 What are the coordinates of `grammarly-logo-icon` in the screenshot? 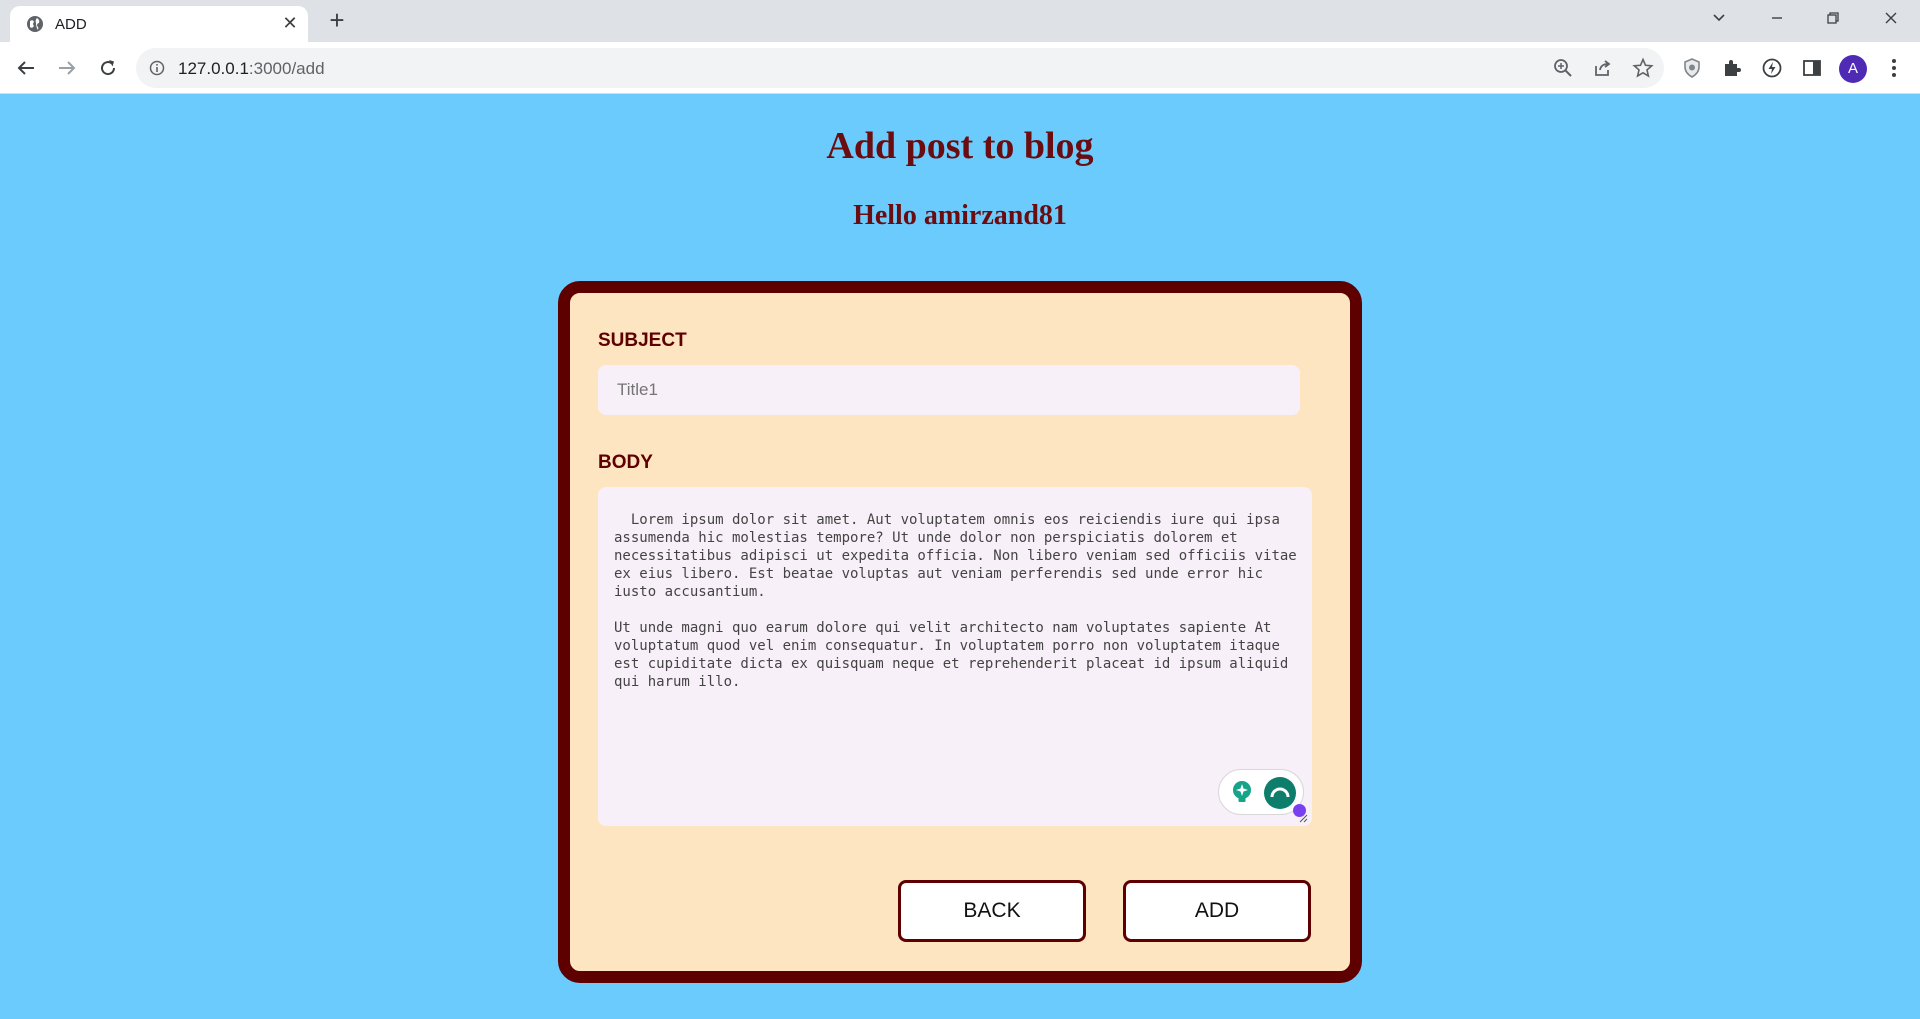 It's located at (1280, 793).